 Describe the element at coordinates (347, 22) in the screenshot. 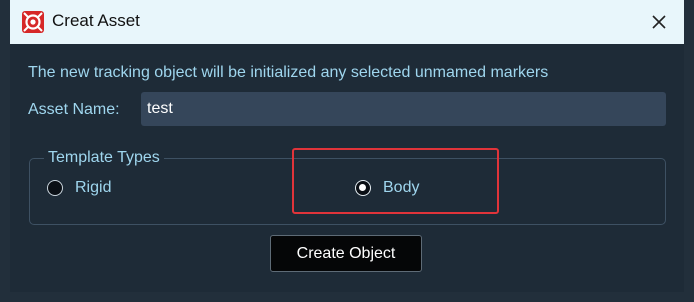

I see `title-bar: Creat Asset` at that location.